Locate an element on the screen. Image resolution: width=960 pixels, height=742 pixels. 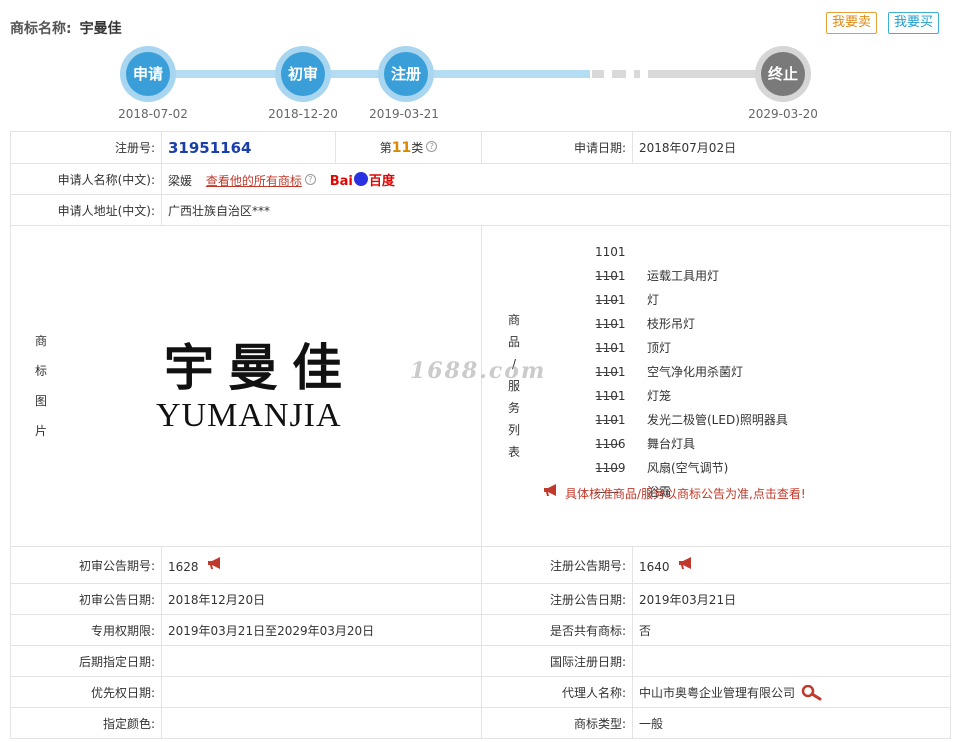
search-icon is located at coordinates (813, 692).